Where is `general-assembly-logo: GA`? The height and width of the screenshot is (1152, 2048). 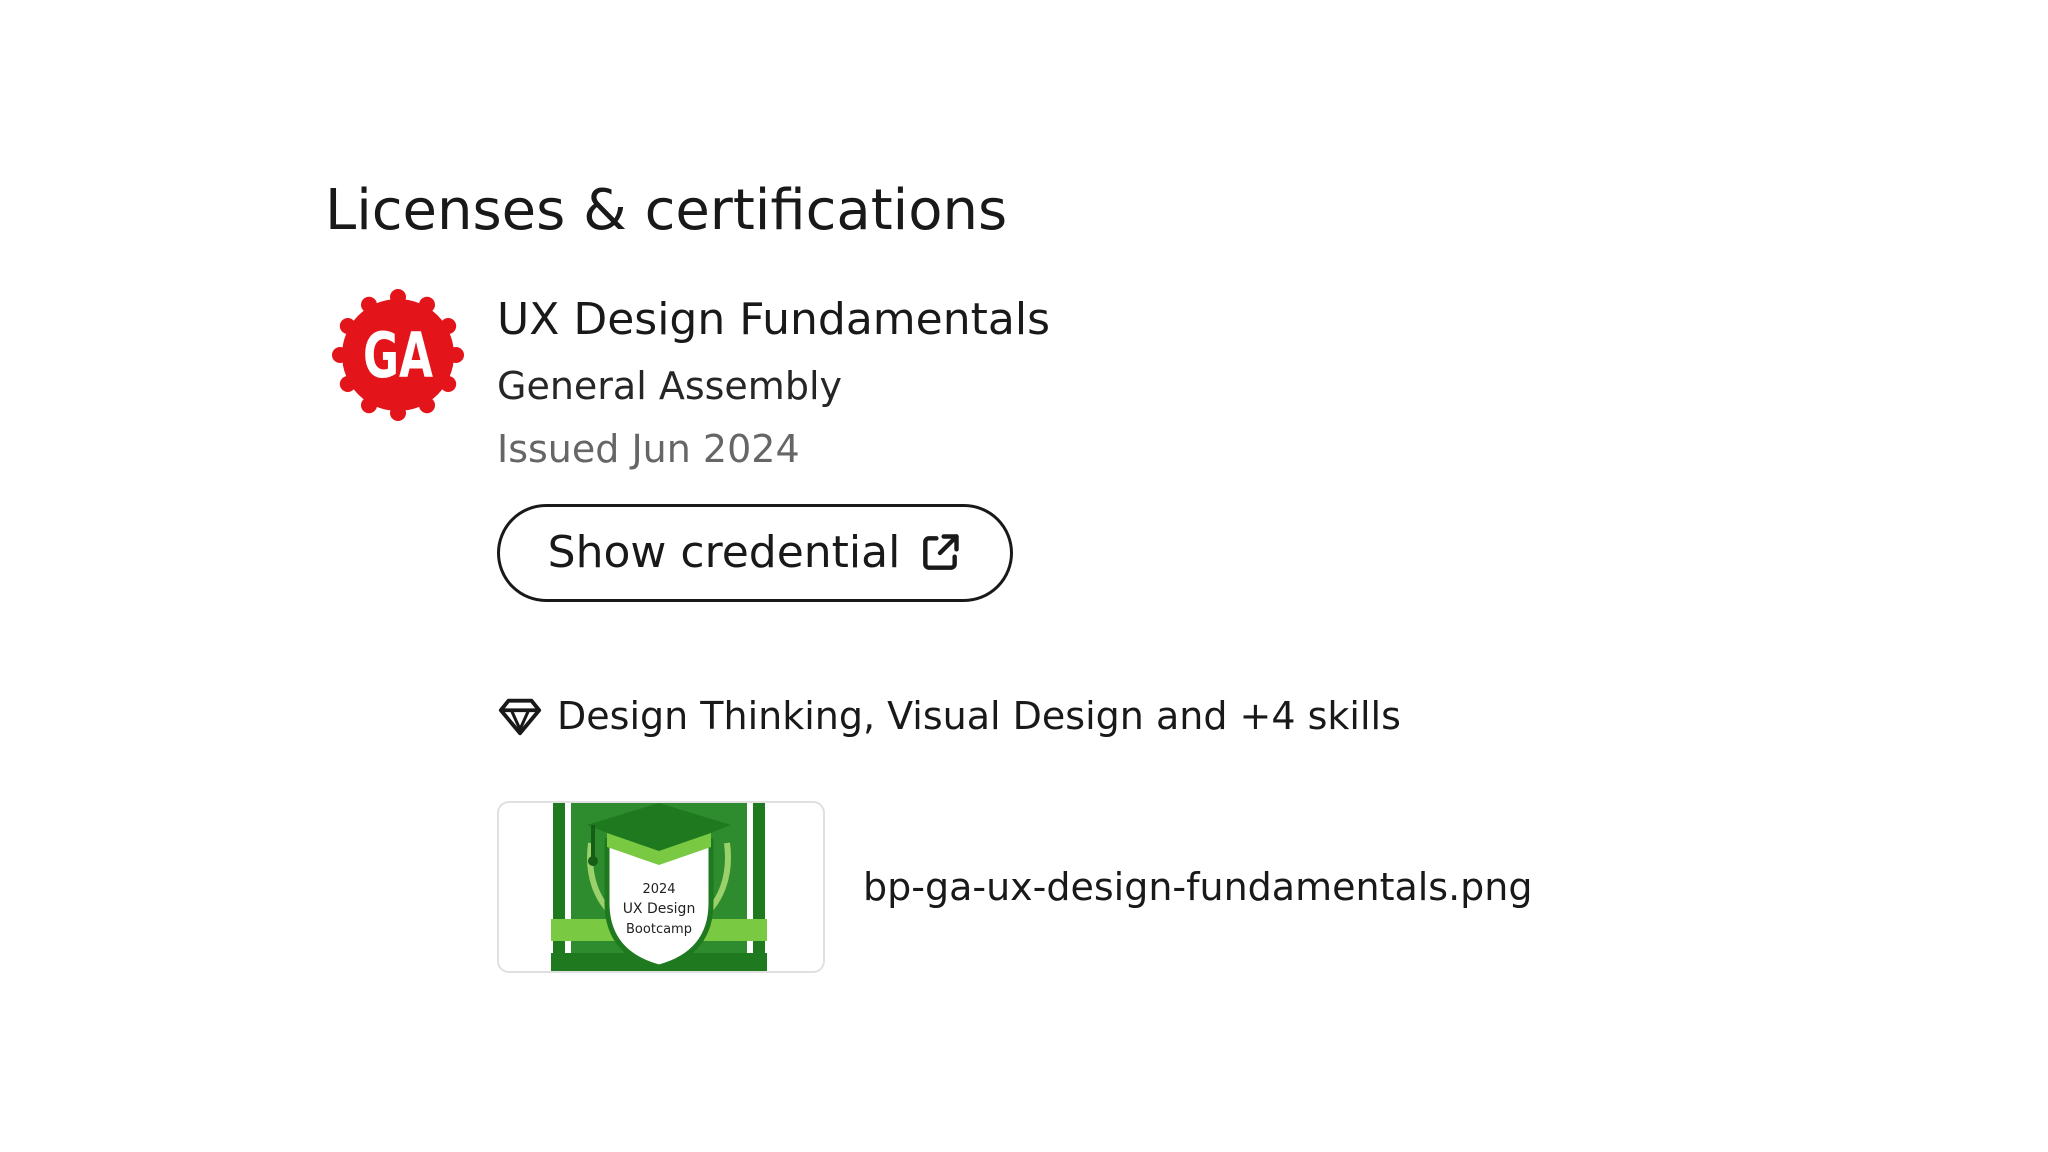
general-assembly-logo: GA is located at coordinates (398, 355).